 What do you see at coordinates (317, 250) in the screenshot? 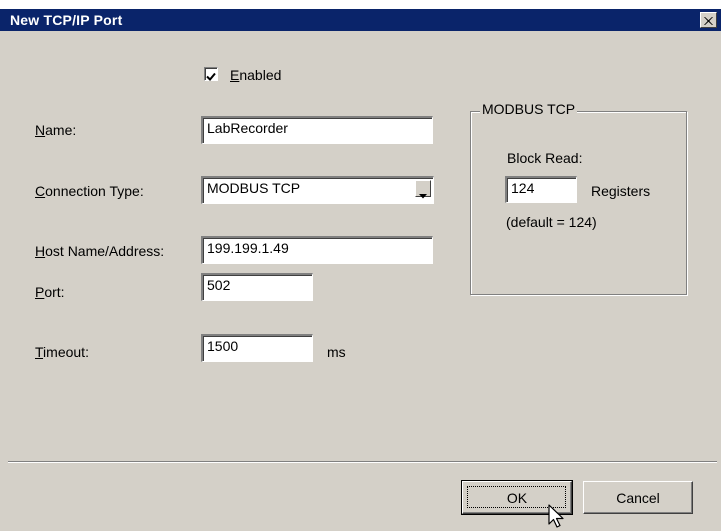
I see `host-input: 199.199.1.49` at bounding box center [317, 250].